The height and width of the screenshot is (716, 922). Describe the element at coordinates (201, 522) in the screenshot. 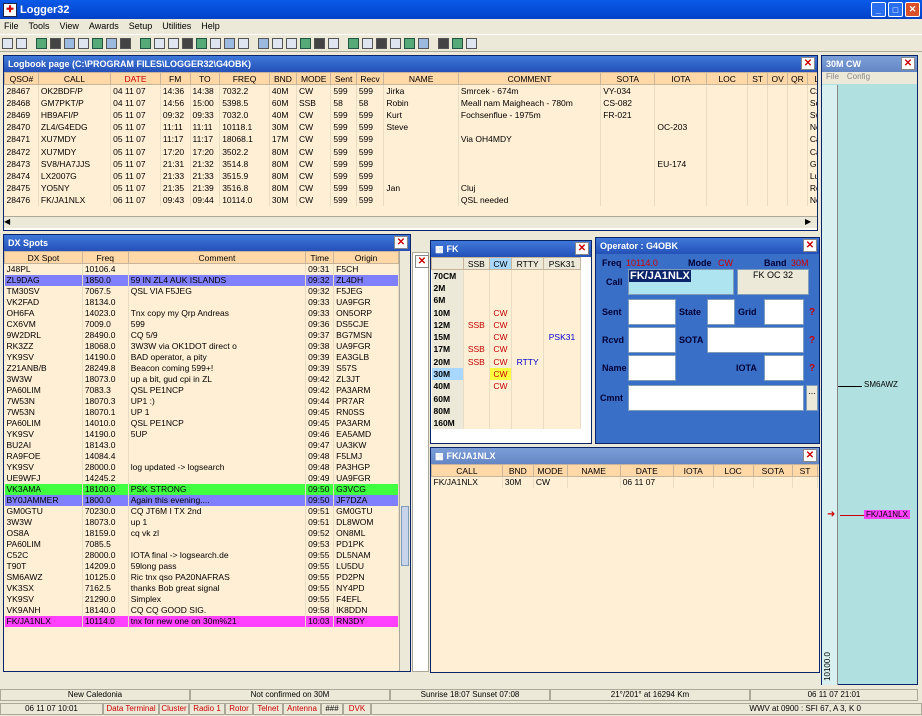

I see `dx-spot-row: 3W3W 18073.0 up 1 09:51 DL8WOM` at that location.